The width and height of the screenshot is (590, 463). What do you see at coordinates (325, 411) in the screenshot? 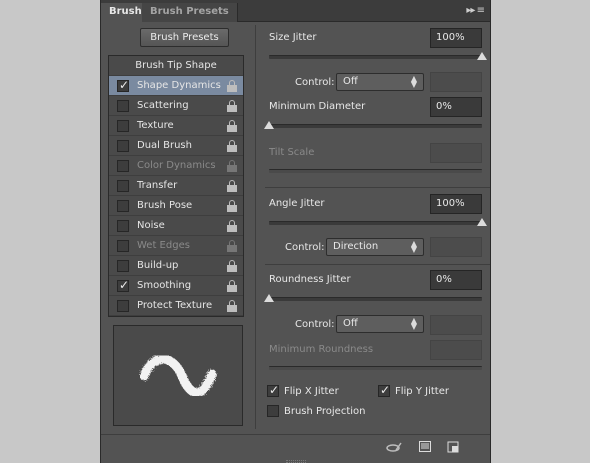
I see `brush-projection-label: Brush Projection` at bounding box center [325, 411].